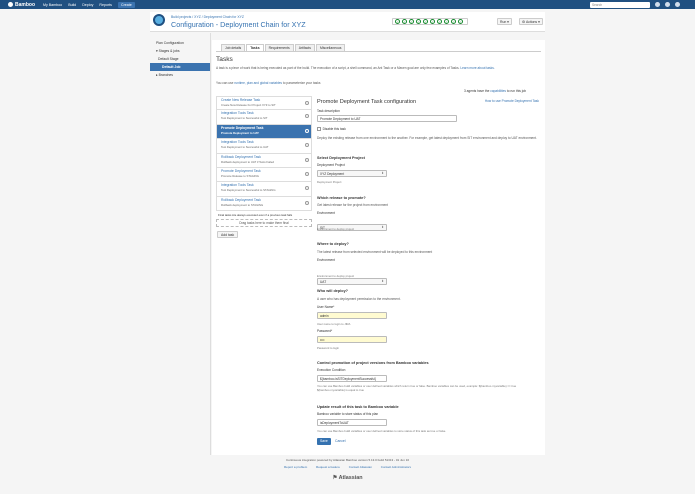  I want to click on task-name: Create New Release Task, so click(241, 100).